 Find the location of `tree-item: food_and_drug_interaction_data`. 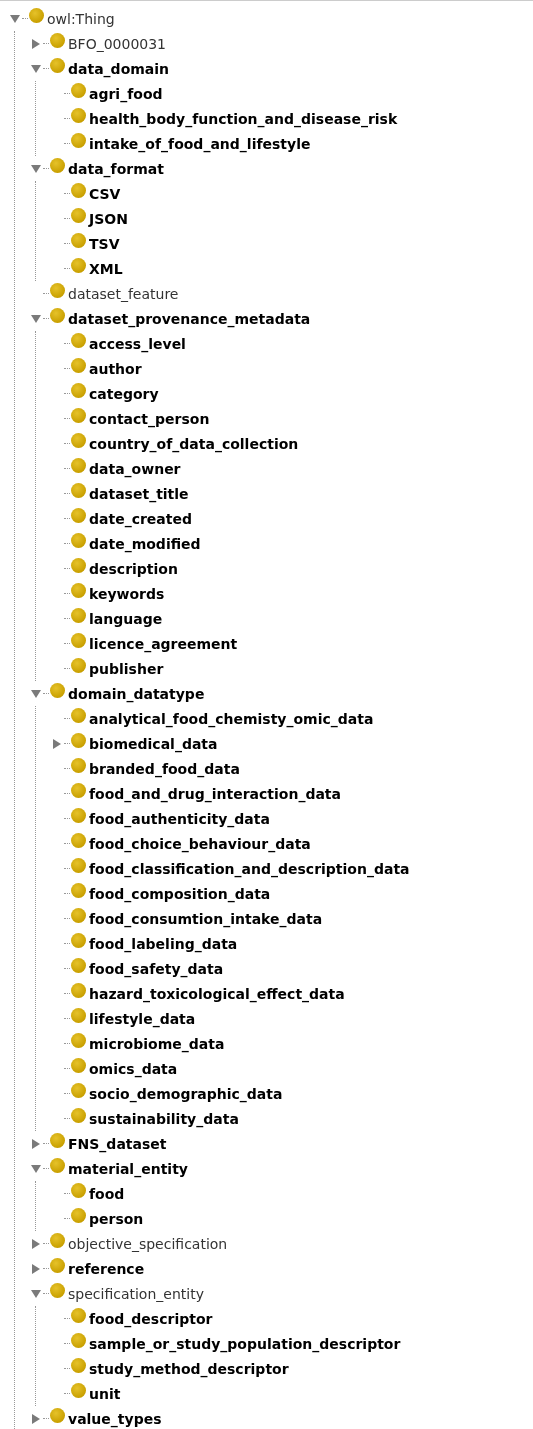

tree-item: food_and_drug_interaction_data is located at coordinates (215, 793).